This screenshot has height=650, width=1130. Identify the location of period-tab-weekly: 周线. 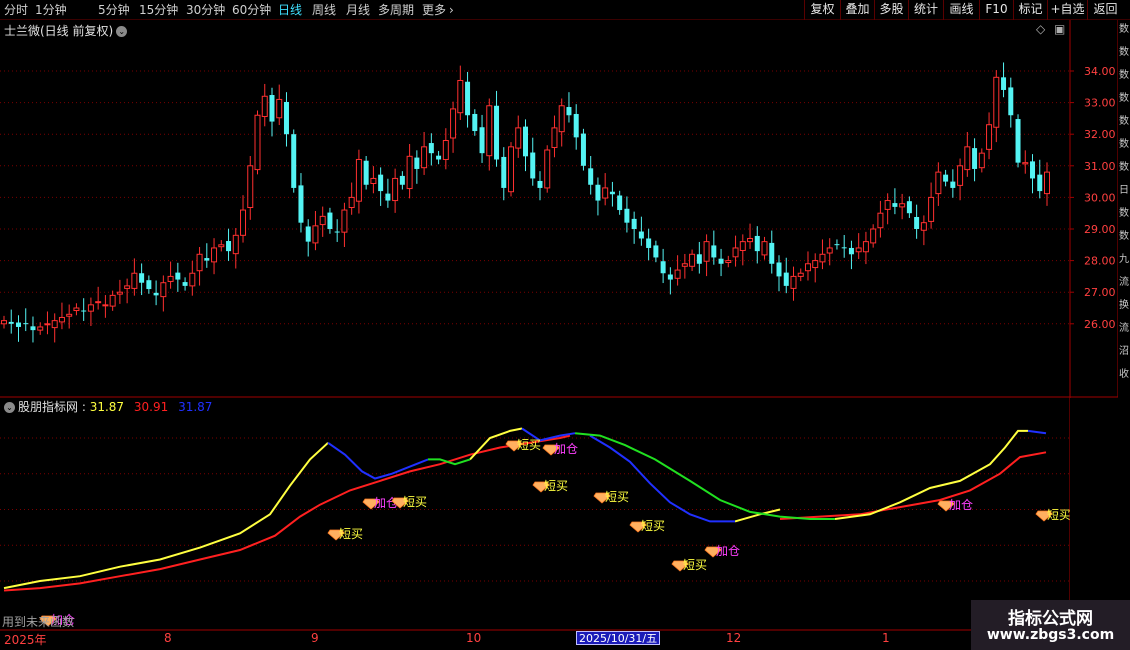
(324, 10).